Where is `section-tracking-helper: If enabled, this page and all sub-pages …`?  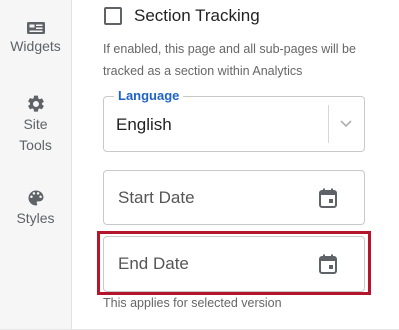
section-tracking-helper: If enabled, this page and all sub-pages … is located at coordinates (229, 60).